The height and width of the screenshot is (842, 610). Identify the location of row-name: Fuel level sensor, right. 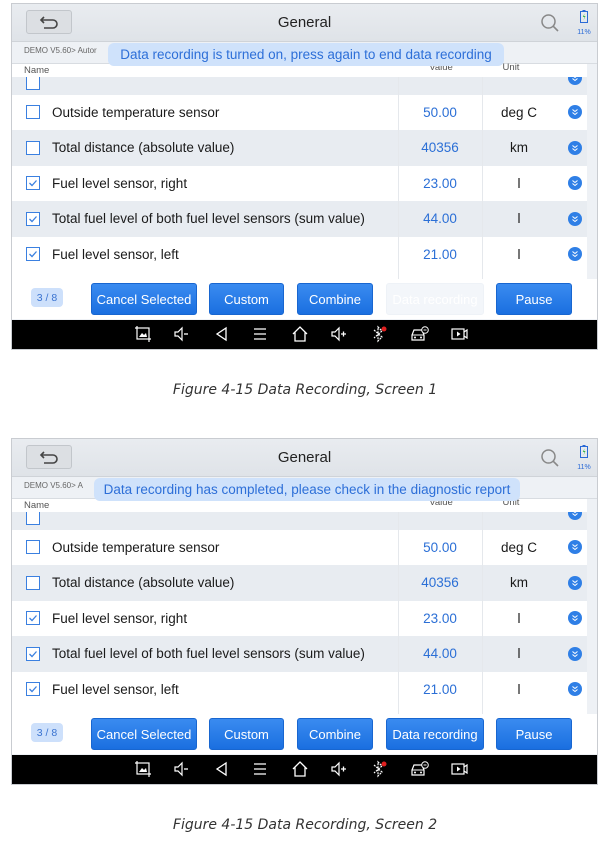
(120, 618).